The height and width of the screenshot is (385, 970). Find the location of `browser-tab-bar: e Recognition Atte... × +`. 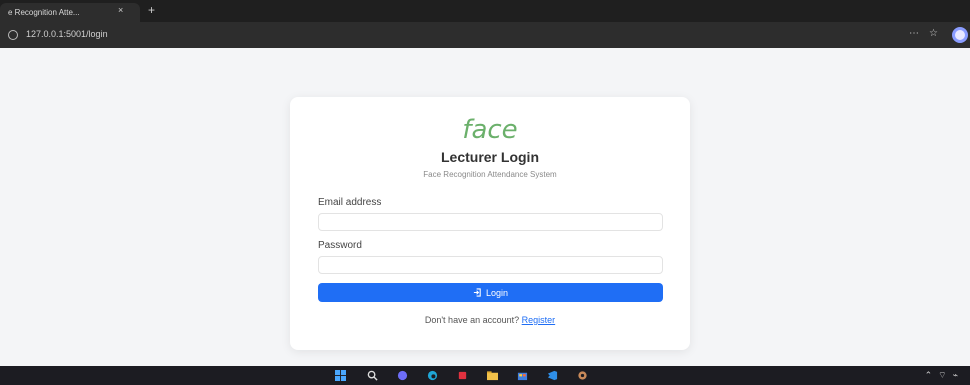

browser-tab-bar: e Recognition Atte... × + is located at coordinates (485, 11).